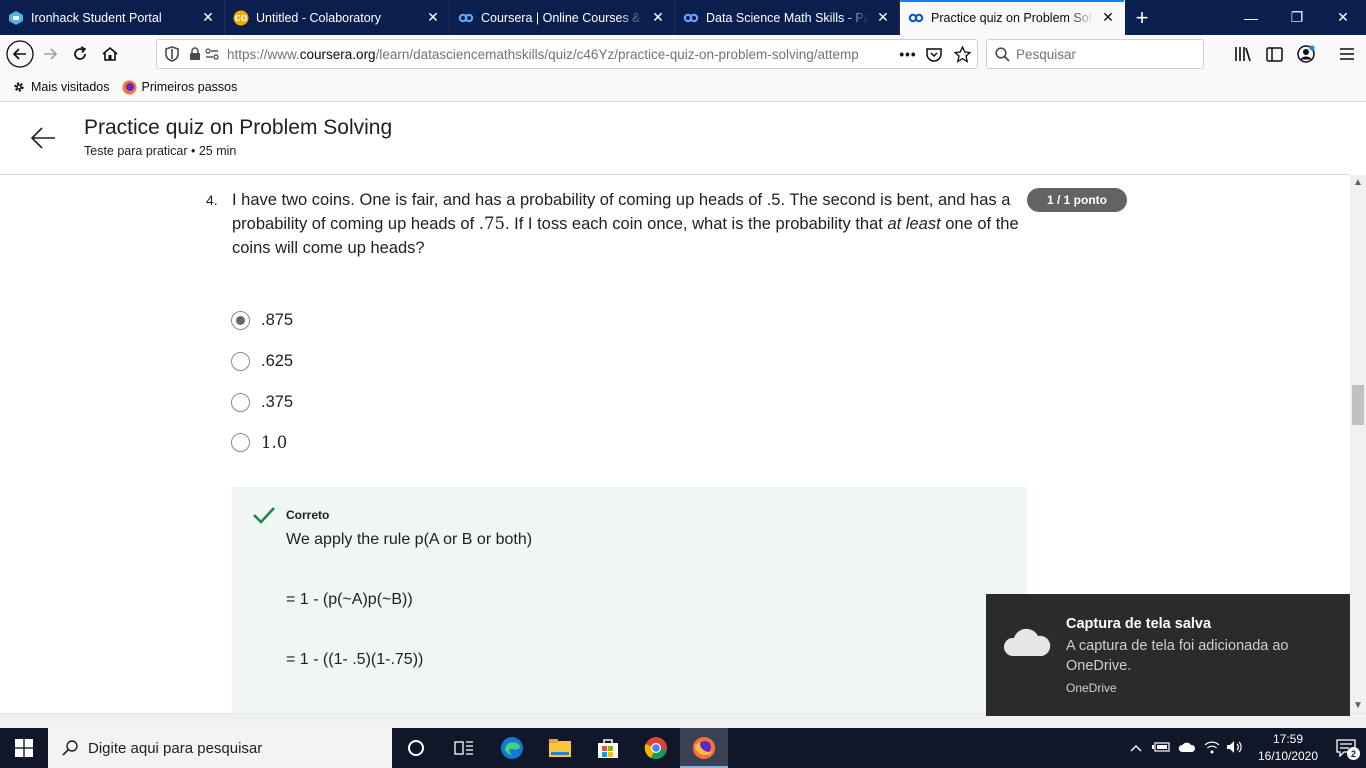 This screenshot has height=768, width=1366. Describe the element at coordinates (1297, 17) in the screenshot. I see `restore-icon: ❐` at that location.